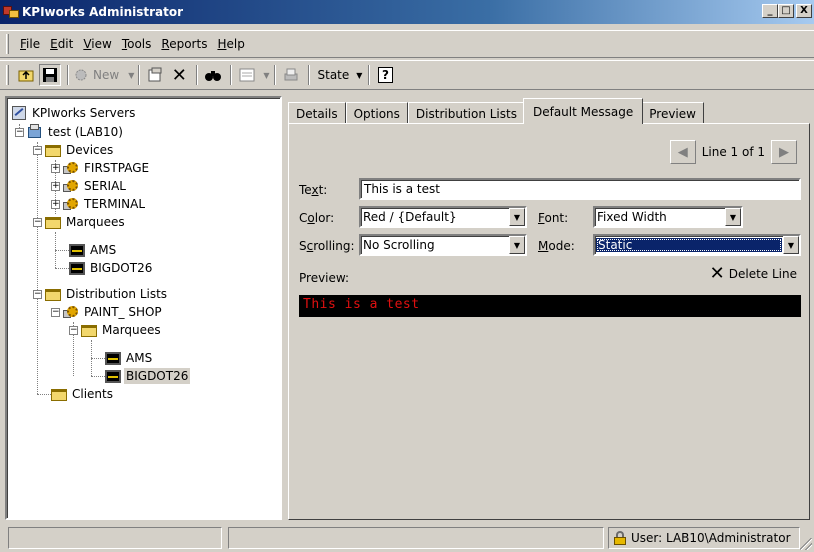  What do you see at coordinates (148, 376) in the screenshot?
I see `tree-dl-marquee-bigdot26: BIGDOT26` at bounding box center [148, 376].